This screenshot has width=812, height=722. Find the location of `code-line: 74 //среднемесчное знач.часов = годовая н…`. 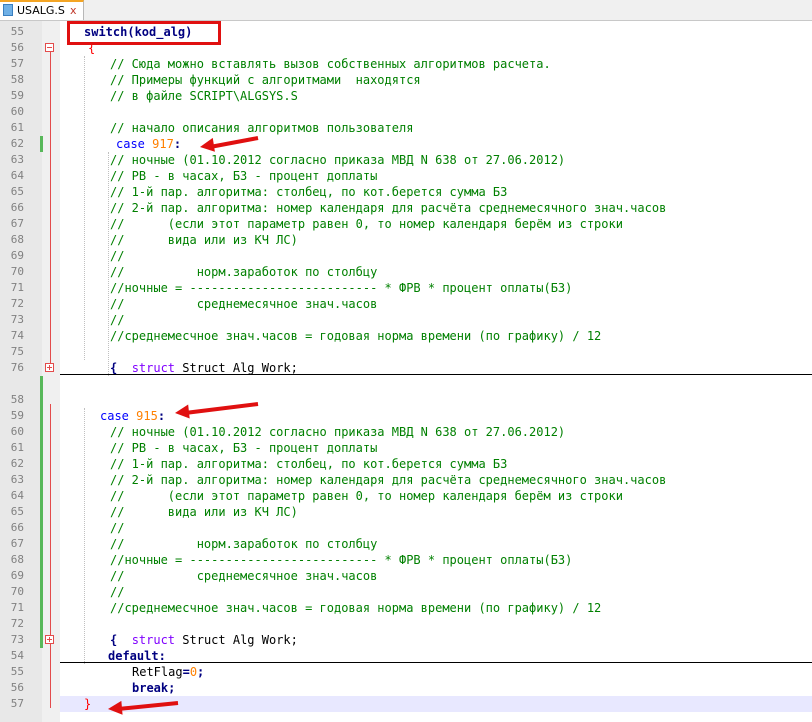

code-line: 74 //среднемесчное знач.часов = годовая н… is located at coordinates (406, 336).